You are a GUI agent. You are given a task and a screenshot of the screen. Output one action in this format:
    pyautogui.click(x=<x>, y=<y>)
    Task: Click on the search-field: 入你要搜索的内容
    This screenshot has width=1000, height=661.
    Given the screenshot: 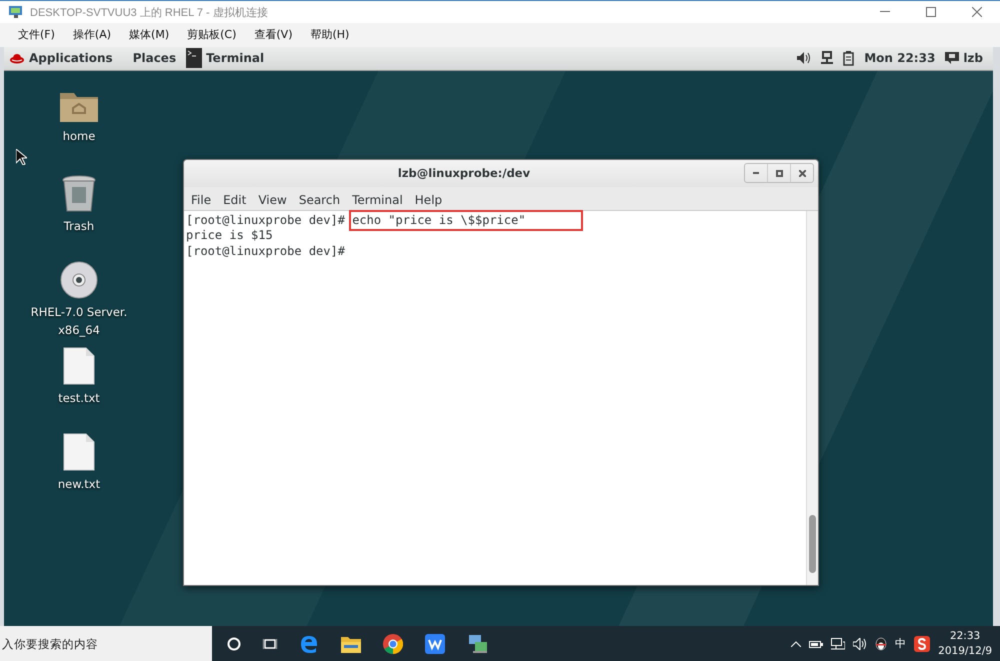 What is the action you would take?
    pyautogui.click(x=106, y=643)
    